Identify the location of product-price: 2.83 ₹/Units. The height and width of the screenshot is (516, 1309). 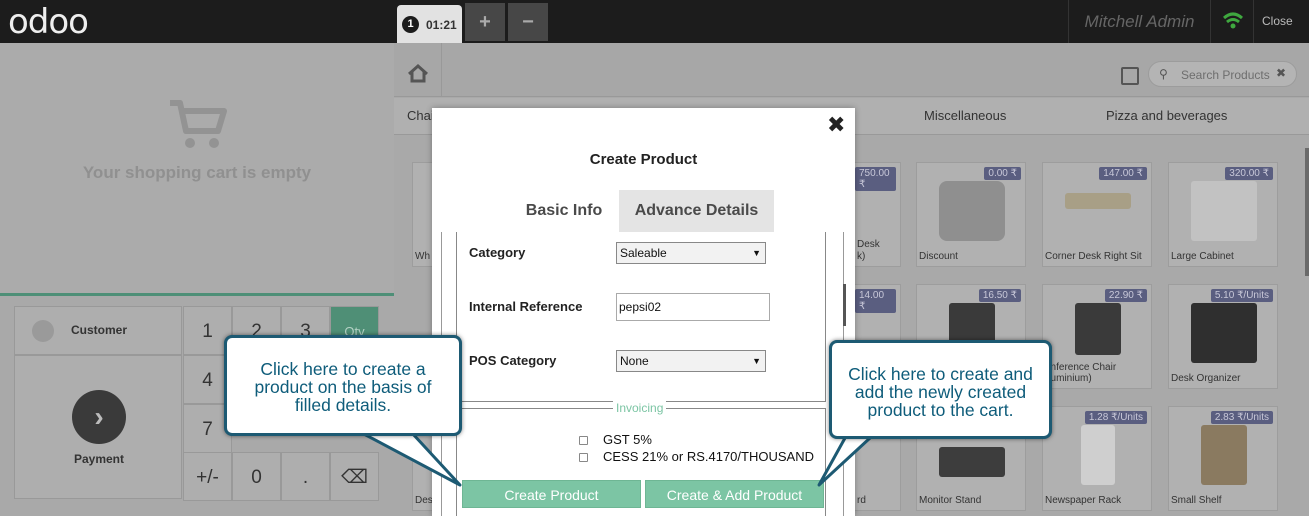
(1241, 417).